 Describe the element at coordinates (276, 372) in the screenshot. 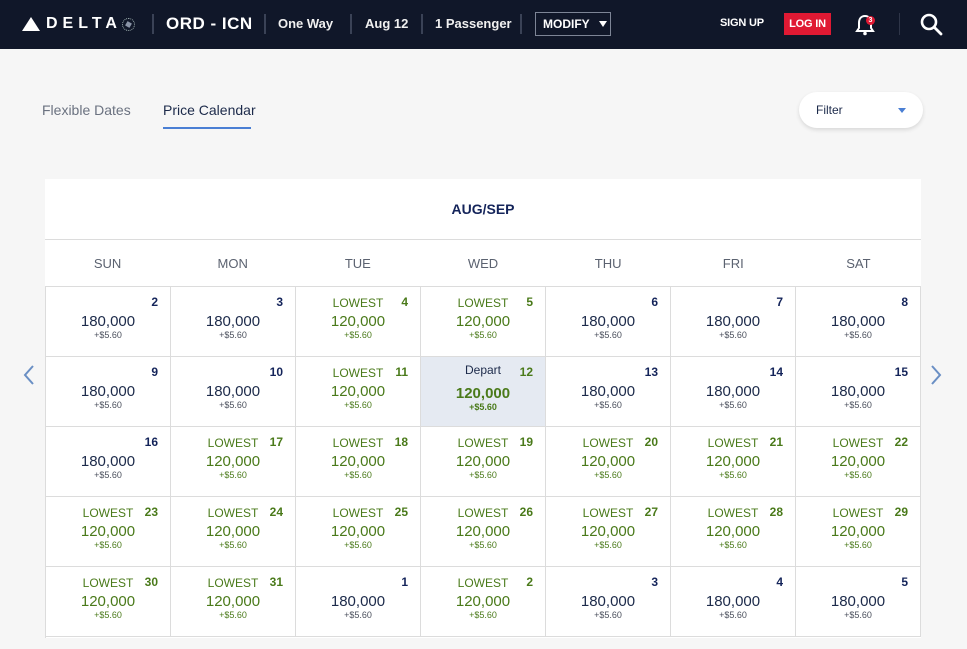

I see `day-number: 10` at that location.